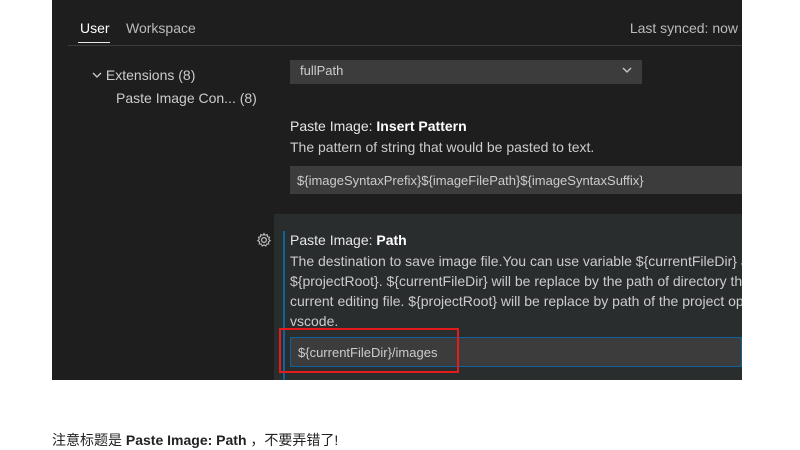  I want to click on setting-select-dropdown: fullPath, so click(466, 72).